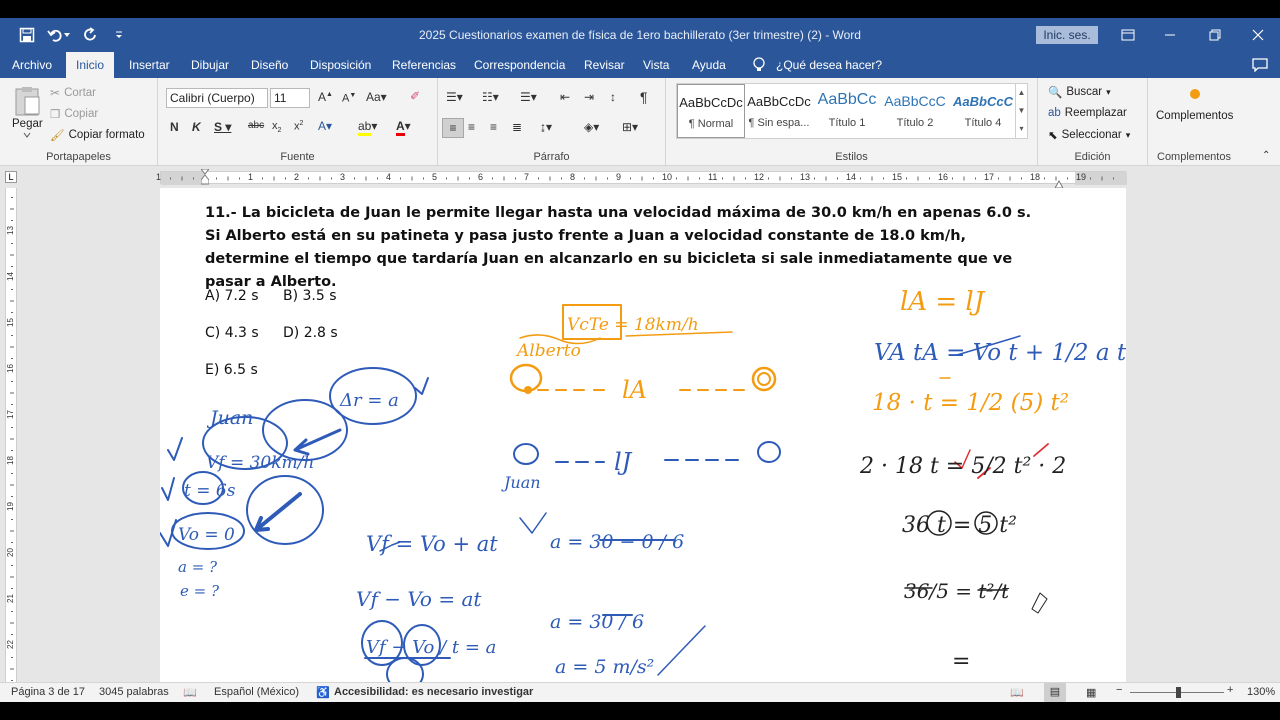 The image size is (1280, 720). What do you see at coordinates (251, 177) in the screenshot?
I see `ruler-number: 1` at bounding box center [251, 177].